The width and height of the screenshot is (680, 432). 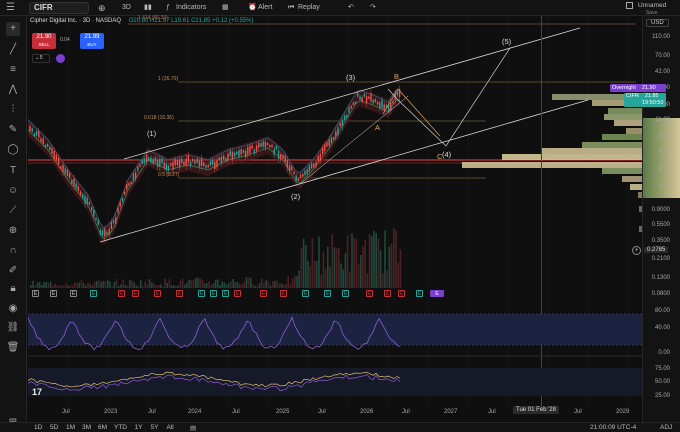 What do you see at coordinates (13, 171) in the screenshot?
I see `text-icon: T` at bounding box center [13, 171].